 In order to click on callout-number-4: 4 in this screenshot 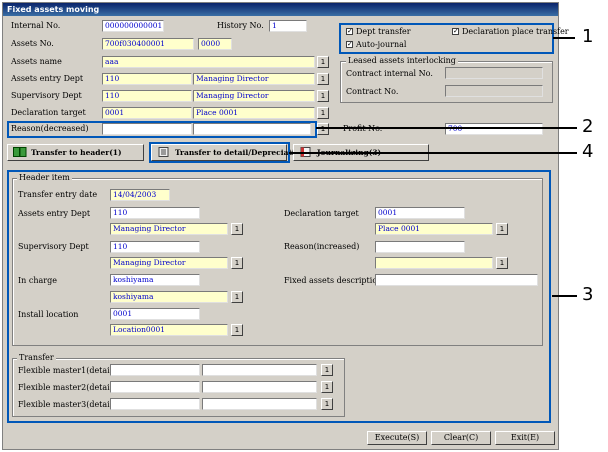, I will do `click(588, 151)`.